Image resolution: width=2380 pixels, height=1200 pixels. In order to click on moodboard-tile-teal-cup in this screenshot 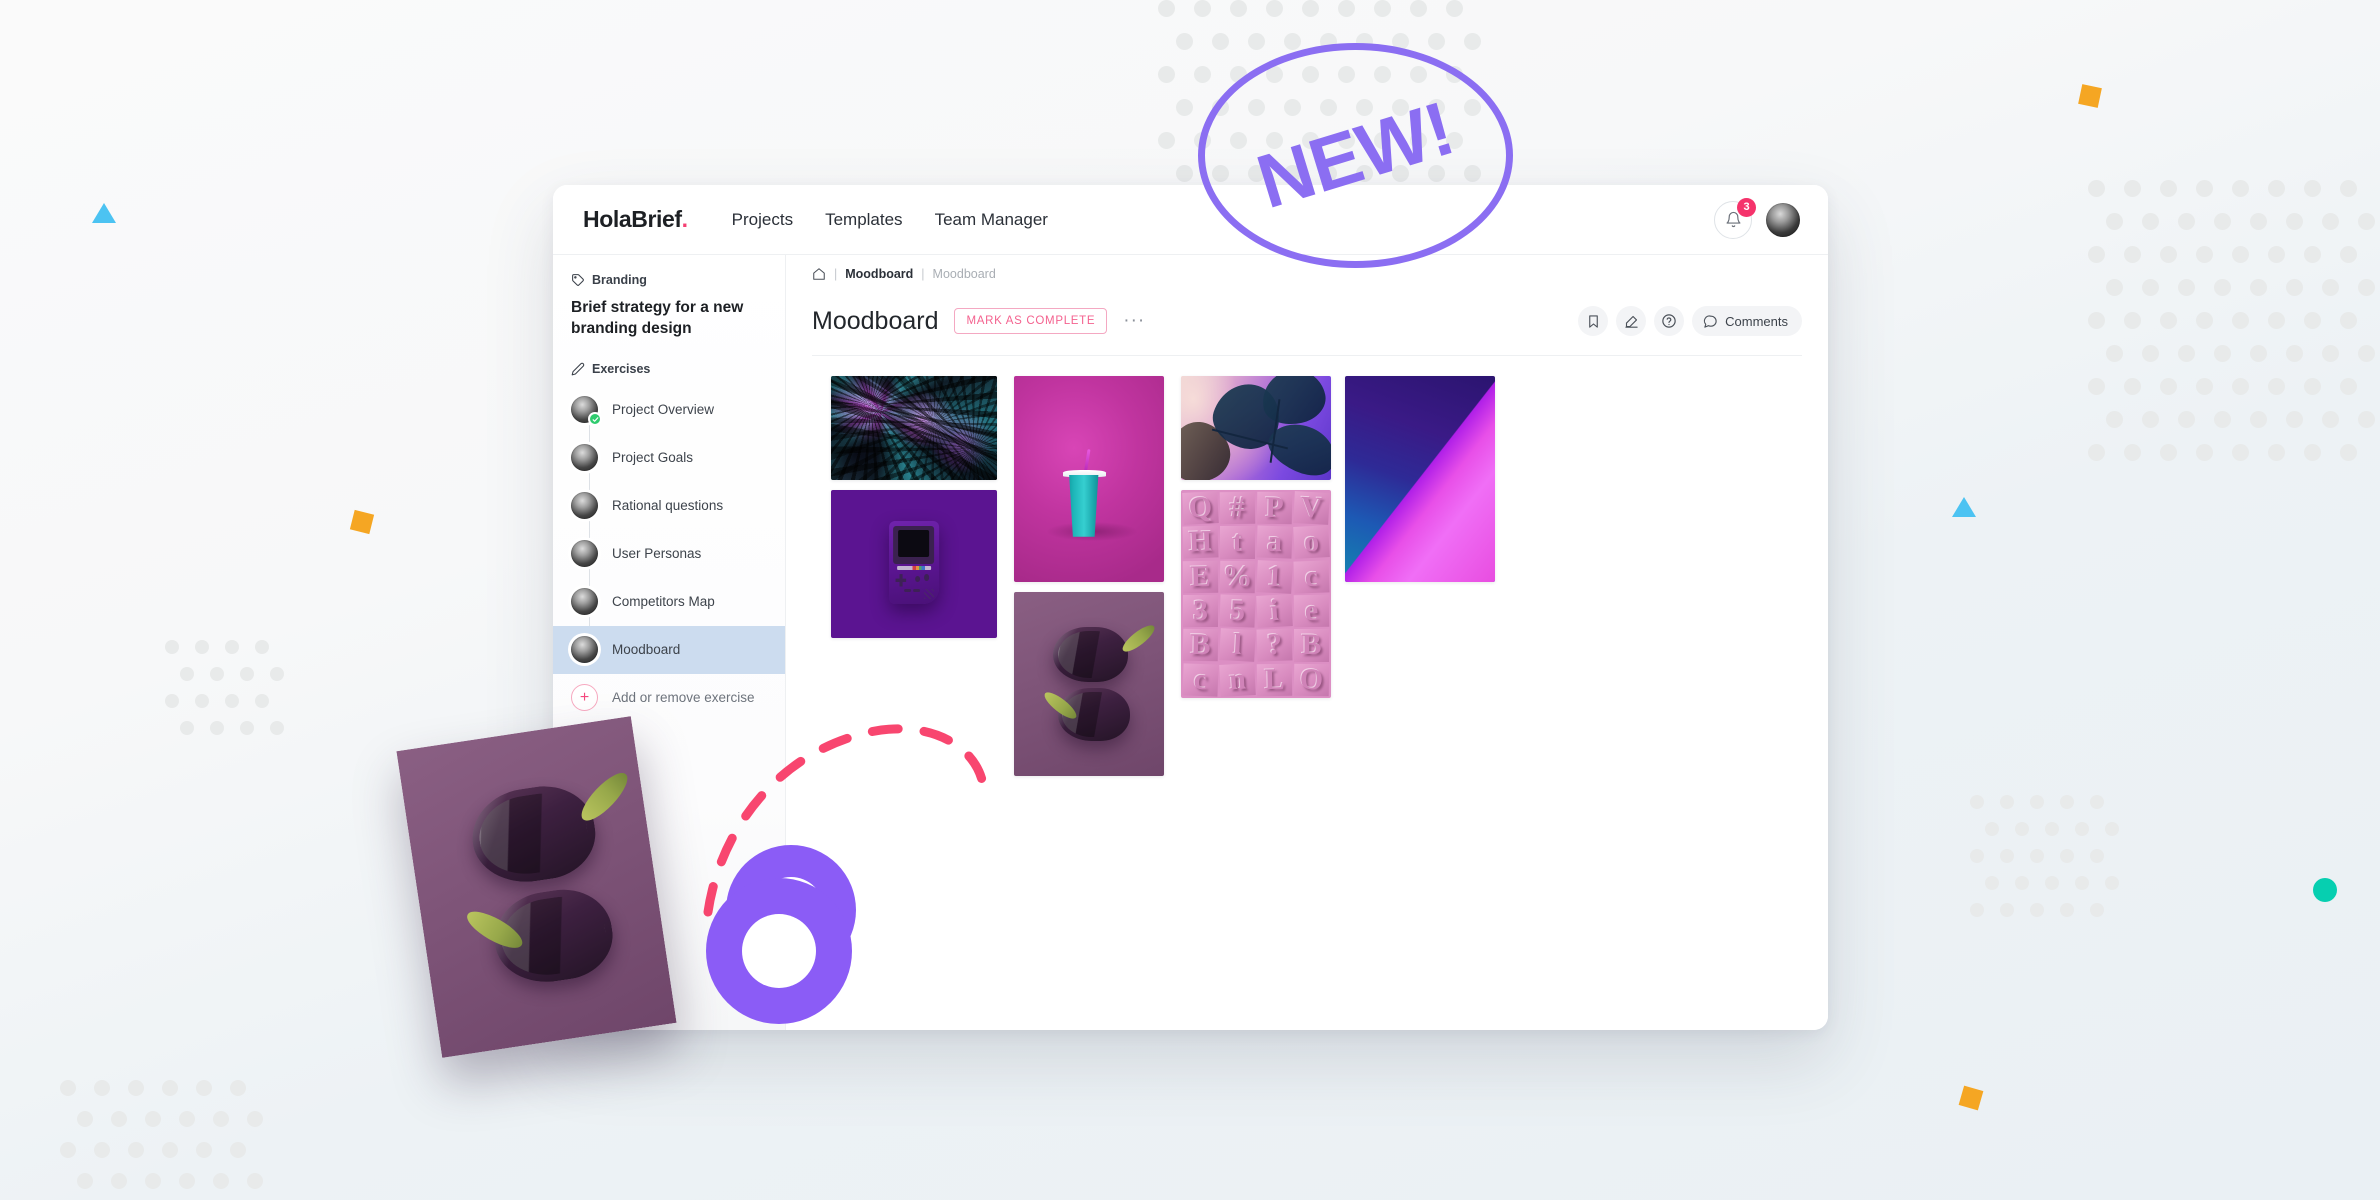, I will do `click(1089, 479)`.